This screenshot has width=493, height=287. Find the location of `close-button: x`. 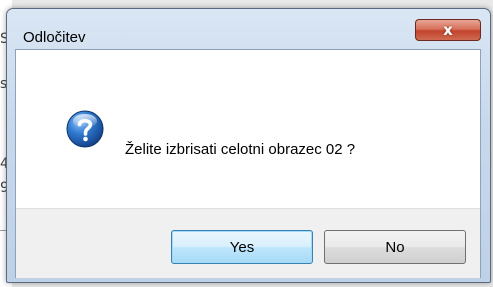

close-button: x is located at coordinates (448, 30).